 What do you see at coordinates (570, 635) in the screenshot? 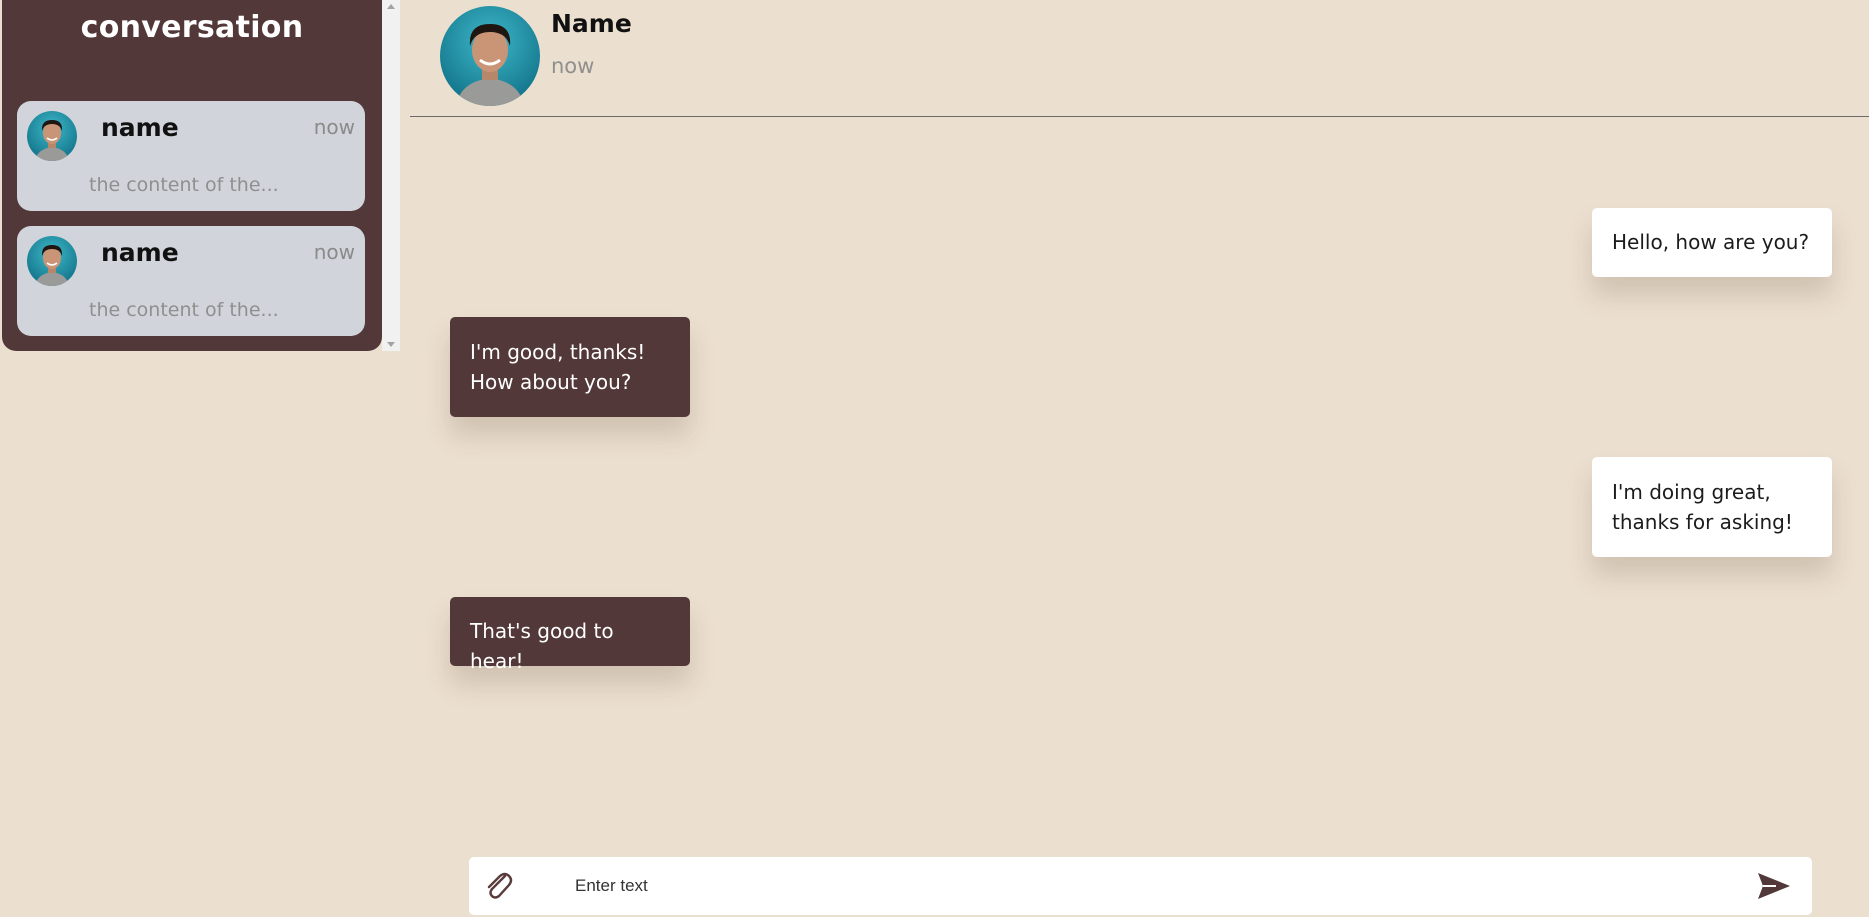
I see `message-bubble-received: That's good to hear!` at bounding box center [570, 635].